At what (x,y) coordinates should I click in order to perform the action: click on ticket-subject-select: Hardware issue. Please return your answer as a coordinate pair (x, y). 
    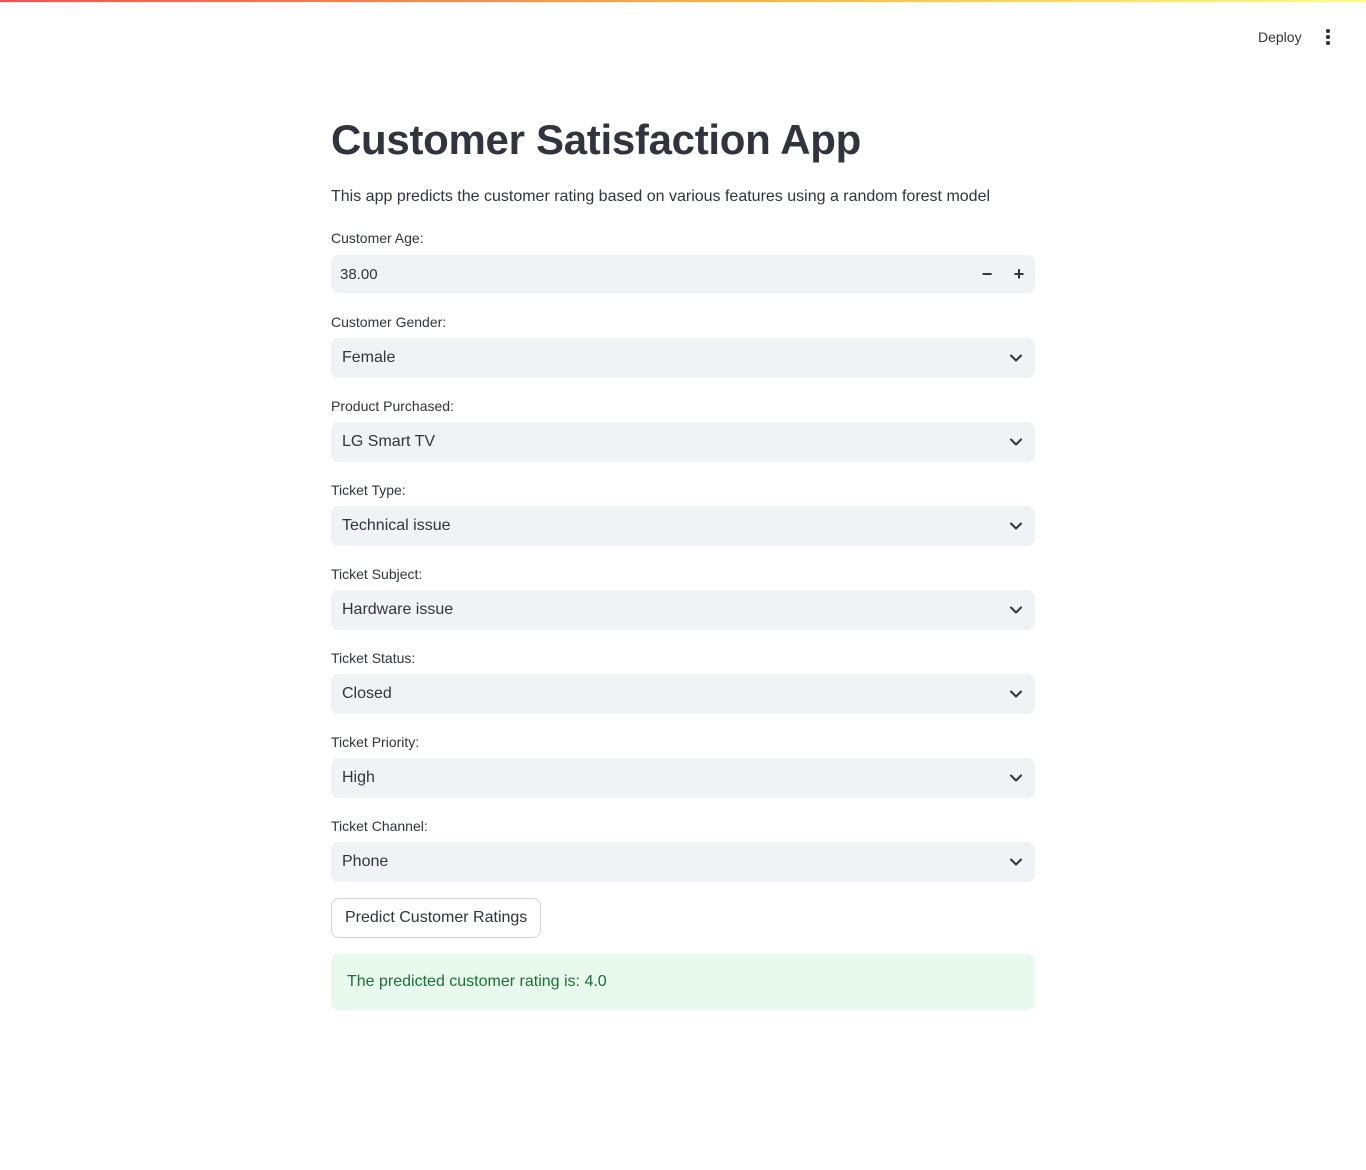
    Looking at the image, I should click on (683, 610).